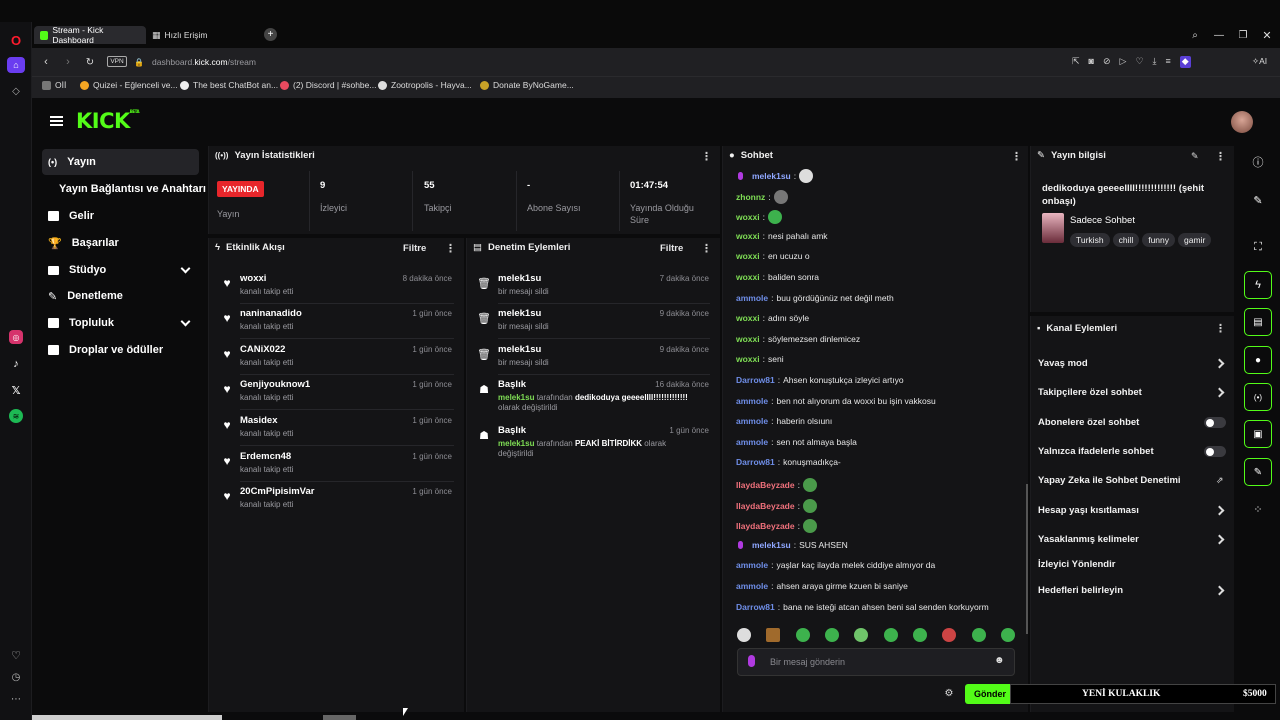 Image resolution: width=1280 pixels, height=720 pixels. I want to click on activity-kebab-icon: ⋮, so click(450, 248).